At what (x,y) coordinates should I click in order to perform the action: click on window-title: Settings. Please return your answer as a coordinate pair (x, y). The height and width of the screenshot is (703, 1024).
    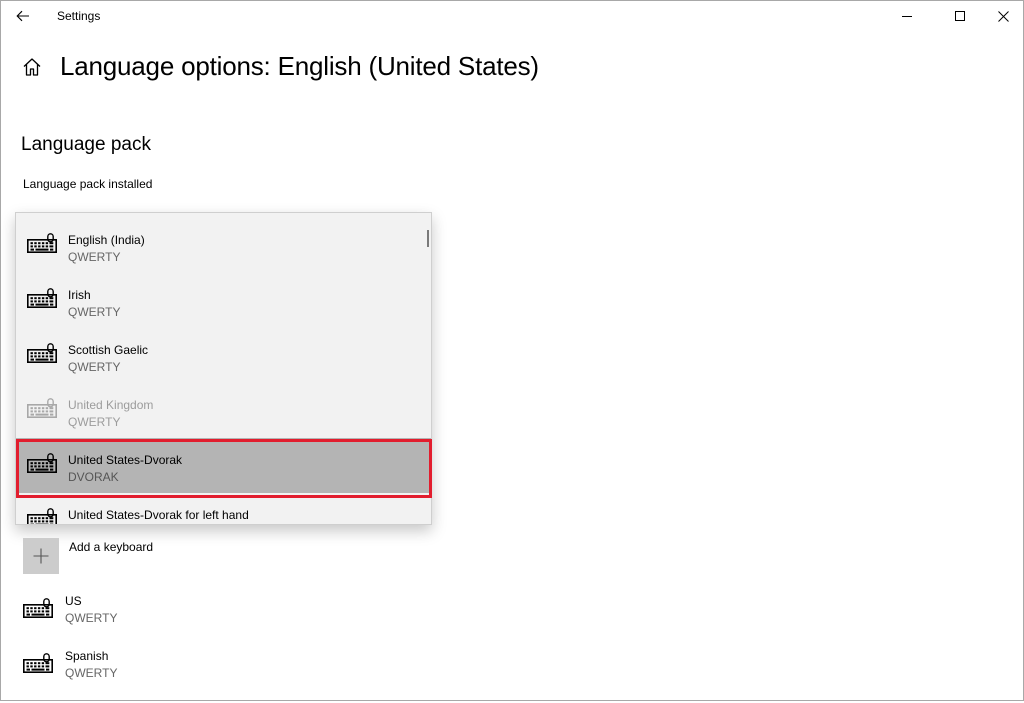
    Looking at the image, I should click on (79, 16).